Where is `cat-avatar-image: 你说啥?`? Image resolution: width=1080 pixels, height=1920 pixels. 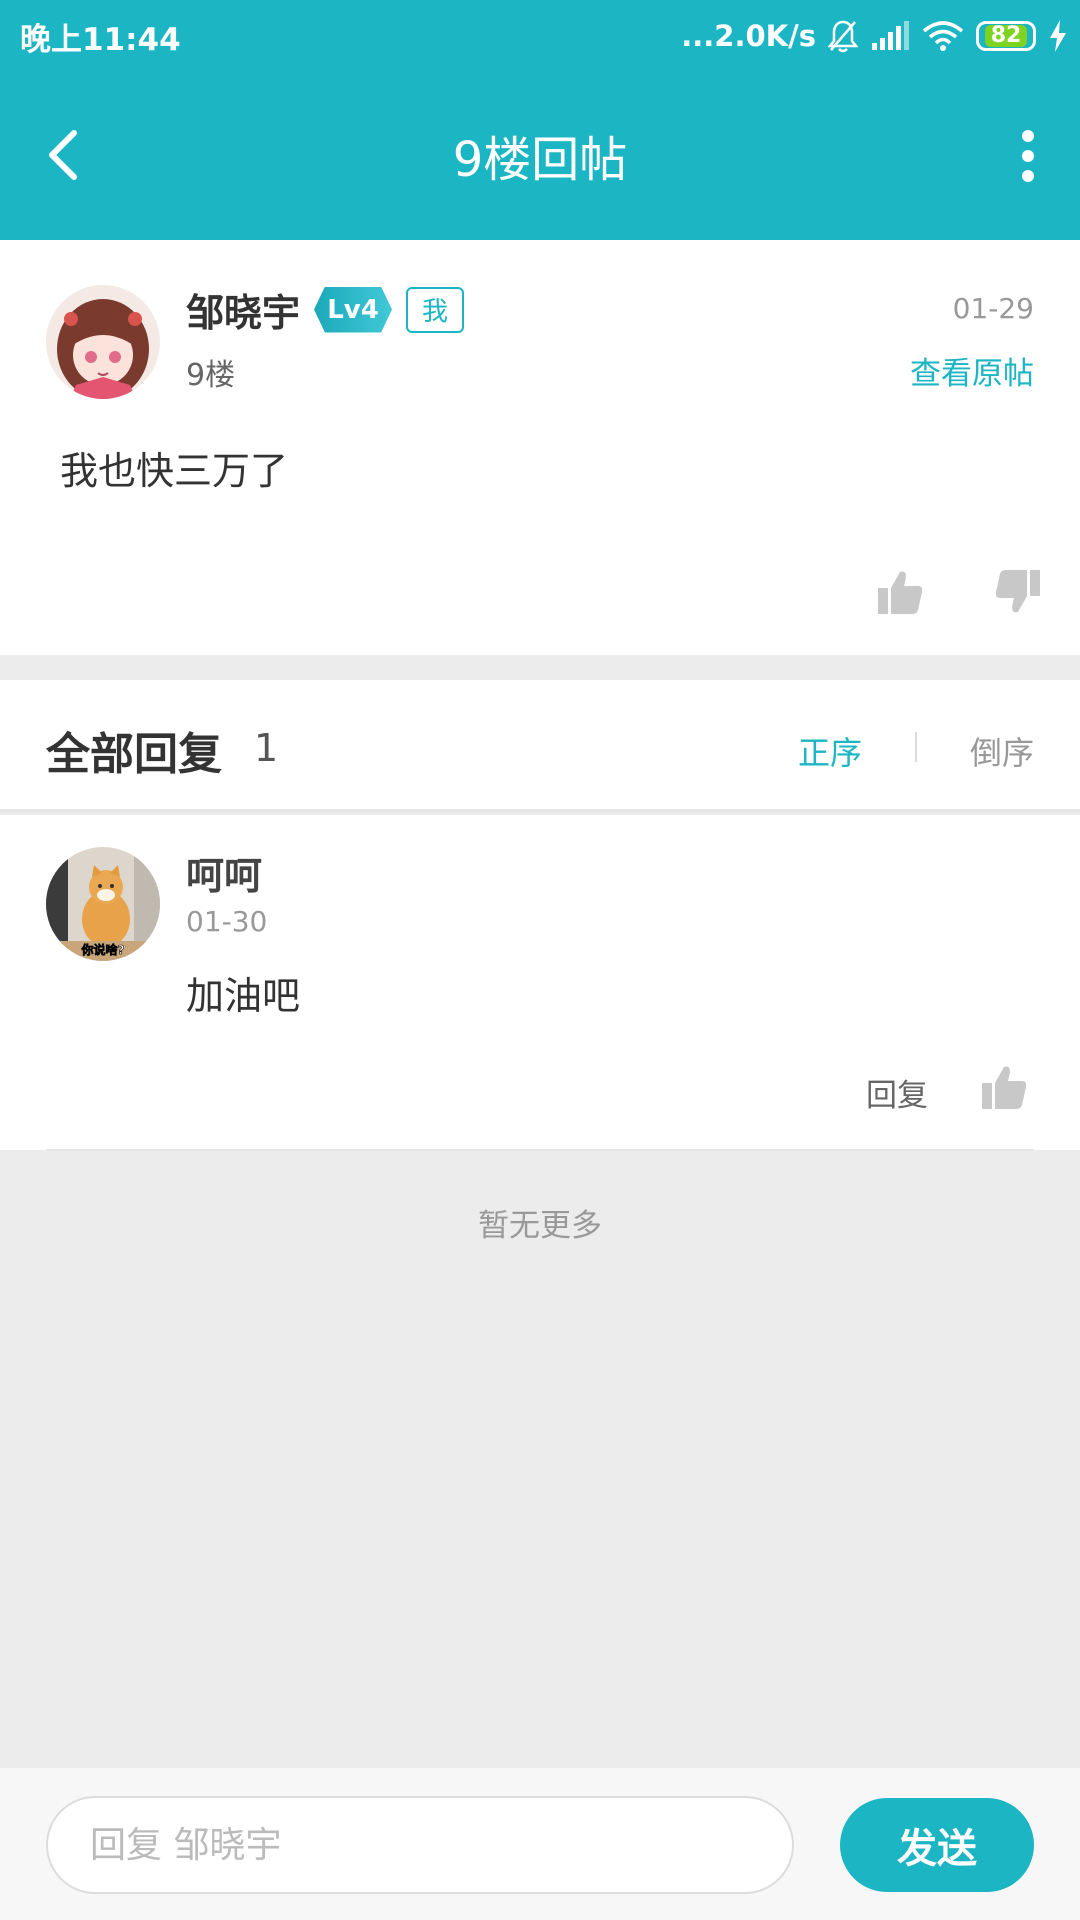 cat-avatar-image: 你说啥? is located at coordinates (103, 904).